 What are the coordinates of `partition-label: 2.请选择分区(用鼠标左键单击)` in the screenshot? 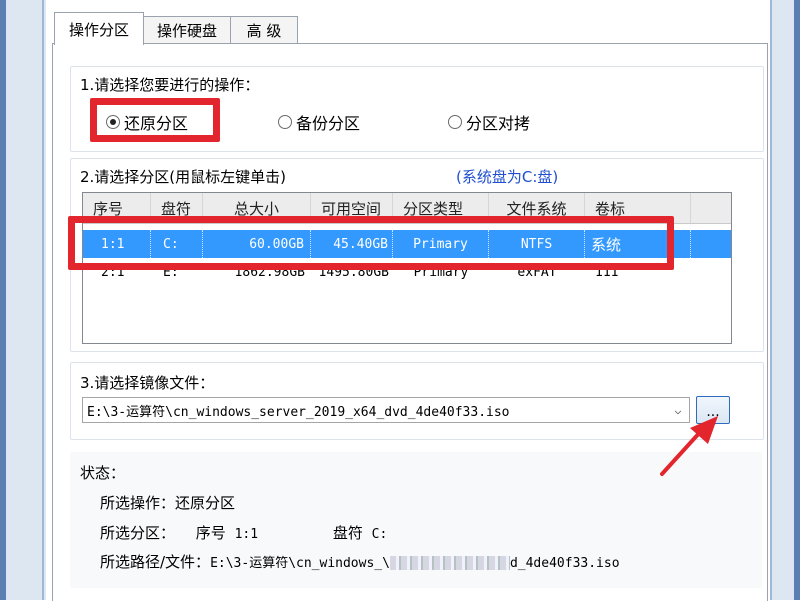 It's located at (183, 177).